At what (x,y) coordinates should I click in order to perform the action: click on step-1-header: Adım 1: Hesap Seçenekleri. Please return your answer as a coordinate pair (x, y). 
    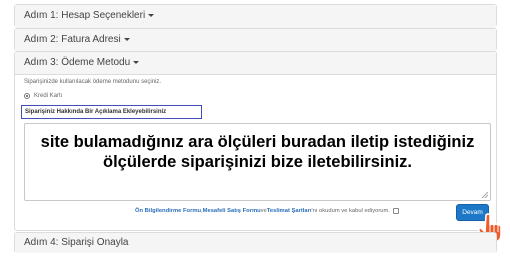
    Looking at the image, I should click on (255, 16).